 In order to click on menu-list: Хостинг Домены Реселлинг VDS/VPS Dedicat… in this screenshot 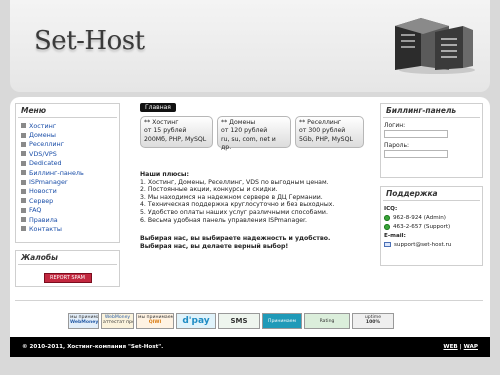, I will do `click(67, 176)`.